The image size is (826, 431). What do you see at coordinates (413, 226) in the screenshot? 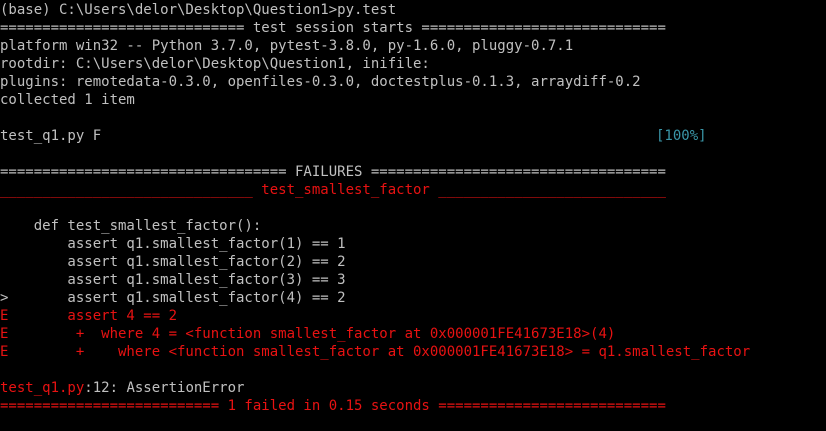
I see `terminal-line: def test_smallest_factor():` at bounding box center [413, 226].